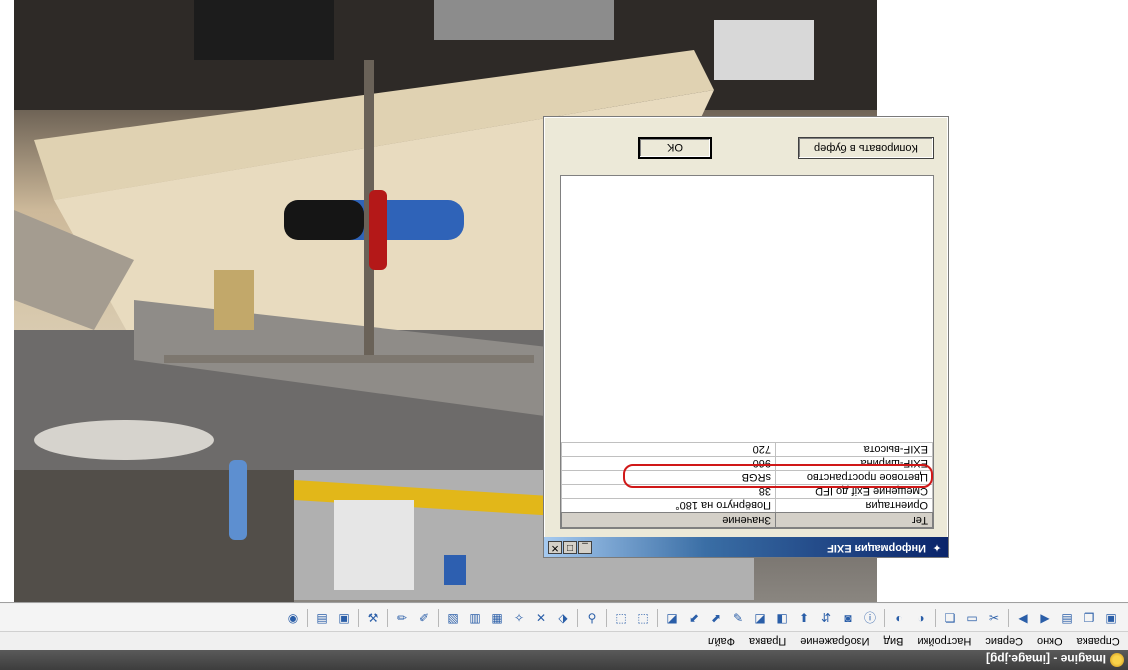 Image resolution: width=1128 pixels, height=670 pixels. I want to click on paste-icon: ▤, so click(1067, 618).